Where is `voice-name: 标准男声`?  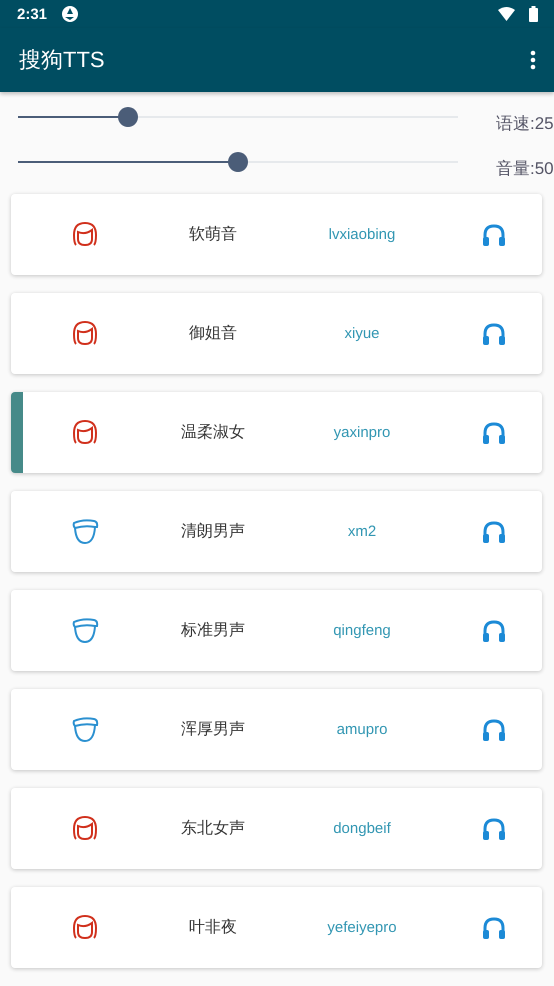
voice-name: 标准男声 is located at coordinates (213, 630).